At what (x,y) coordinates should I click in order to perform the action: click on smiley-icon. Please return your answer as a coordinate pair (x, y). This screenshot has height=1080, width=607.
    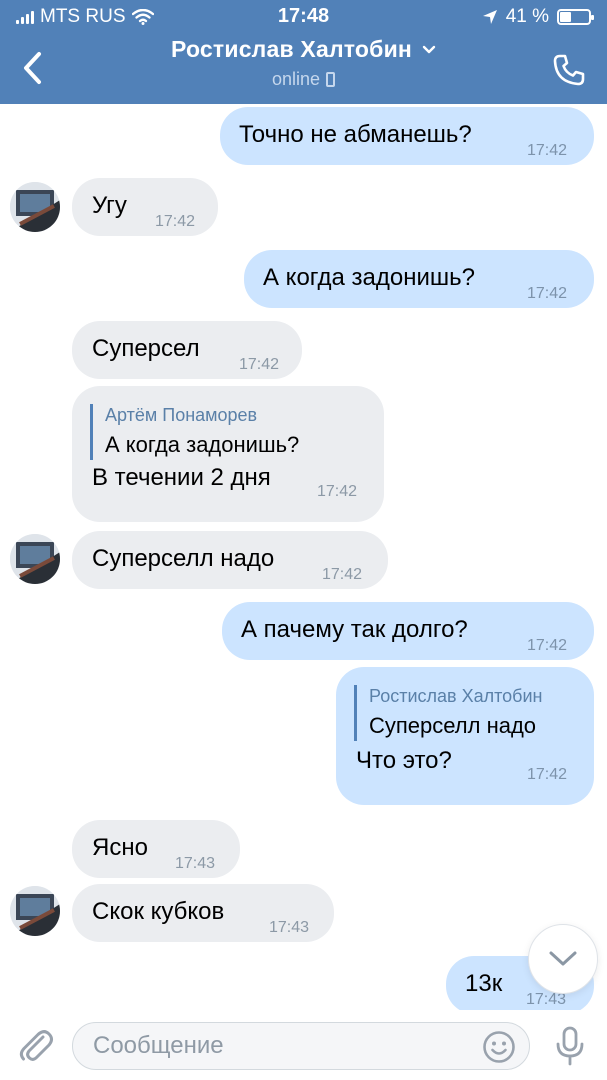
    Looking at the image, I should click on (499, 1047).